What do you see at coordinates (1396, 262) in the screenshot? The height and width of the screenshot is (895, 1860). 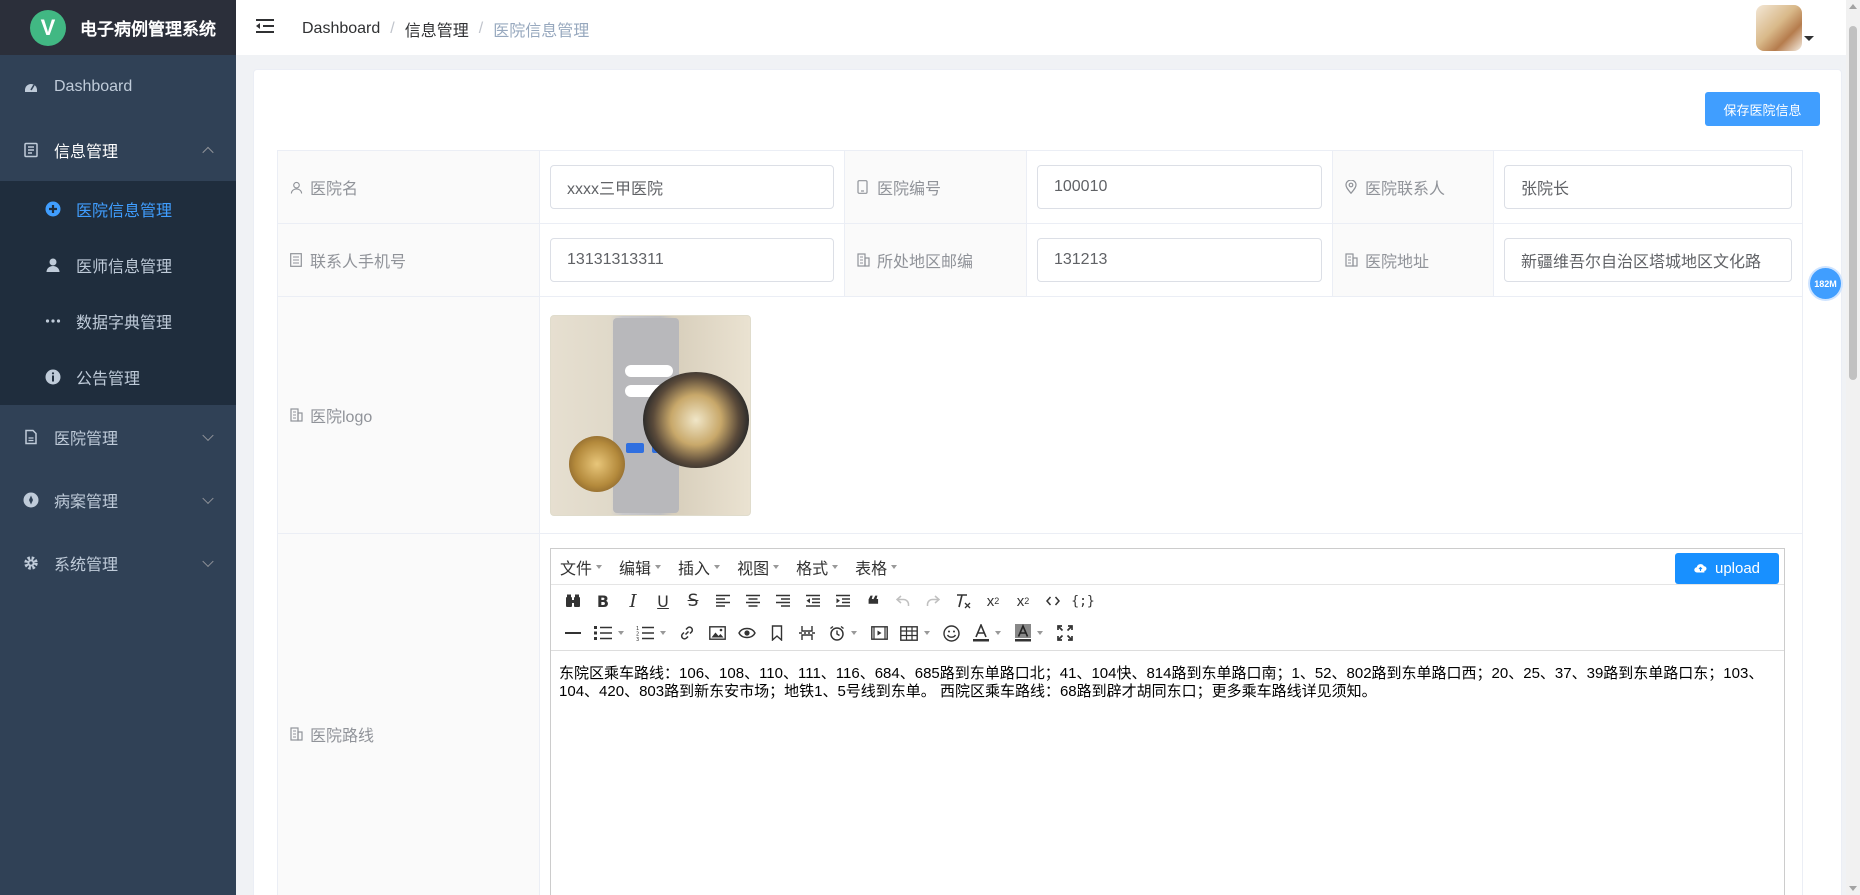 I see `label-text: 医院地址` at bounding box center [1396, 262].